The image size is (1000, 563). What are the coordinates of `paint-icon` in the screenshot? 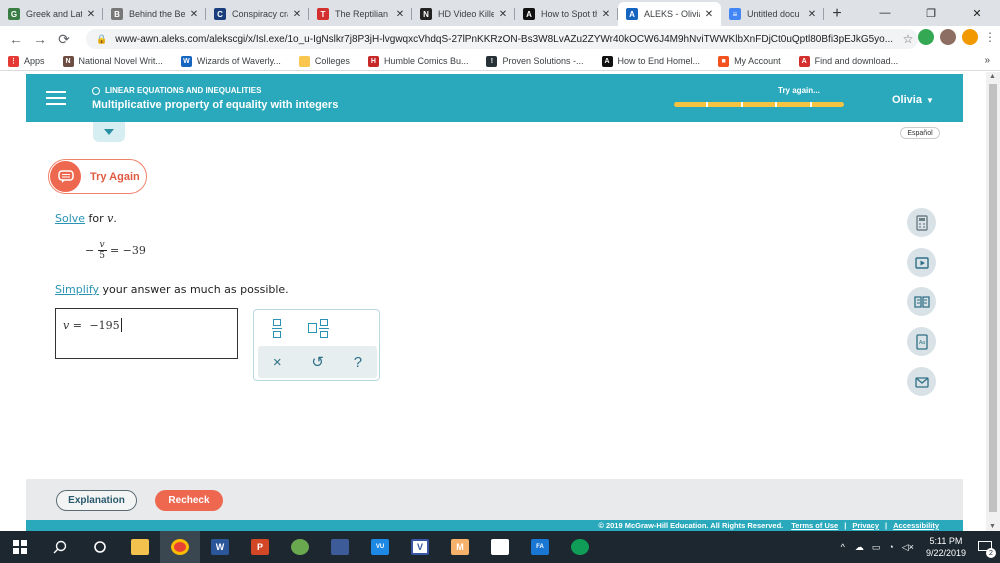 It's located at (300, 547).